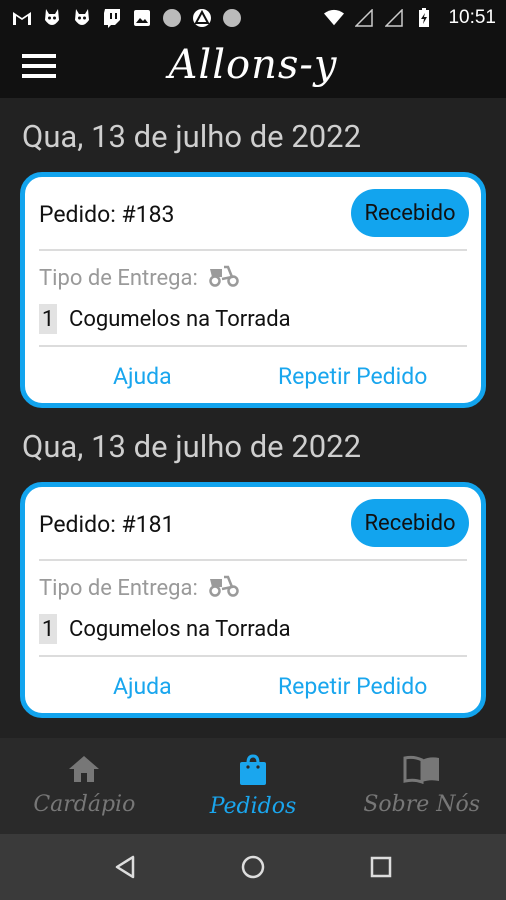  What do you see at coordinates (253, 806) in the screenshot?
I see `nav-label: Pedidos` at bounding box center [253, 806].